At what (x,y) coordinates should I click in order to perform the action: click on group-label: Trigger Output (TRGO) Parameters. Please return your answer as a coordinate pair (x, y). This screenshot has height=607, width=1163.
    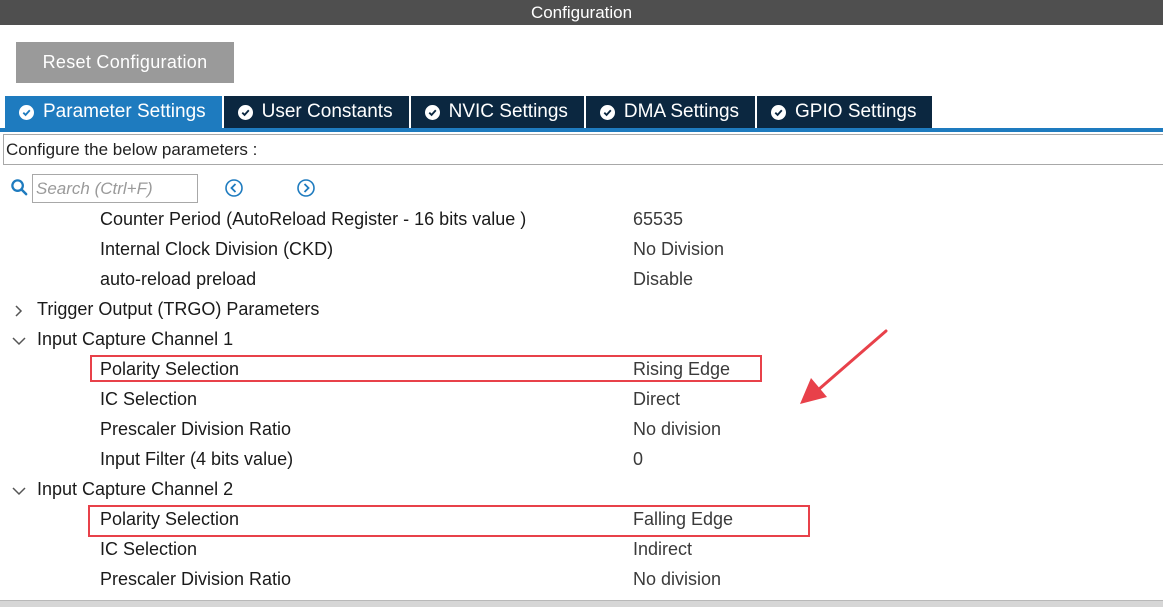
    Looking at the image, I should click on (178, 309).